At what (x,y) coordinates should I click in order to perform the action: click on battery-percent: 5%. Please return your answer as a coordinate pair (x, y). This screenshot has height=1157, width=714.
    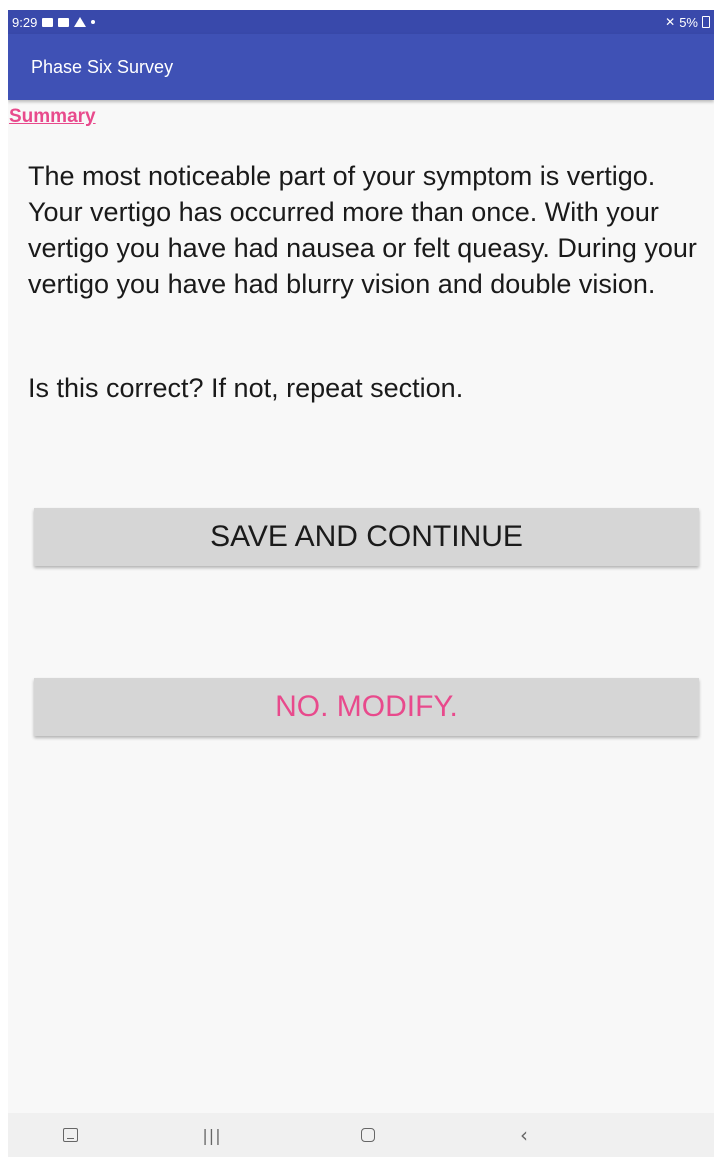
    Looking at the image, I should click on (688, 22).